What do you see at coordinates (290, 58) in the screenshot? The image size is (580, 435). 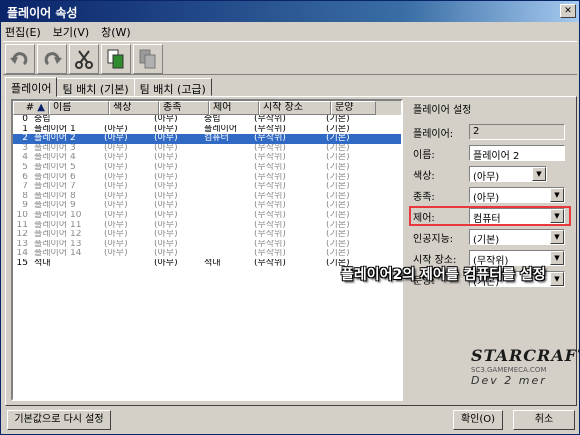 I see `toolbar` at bounding box center [290, 58].